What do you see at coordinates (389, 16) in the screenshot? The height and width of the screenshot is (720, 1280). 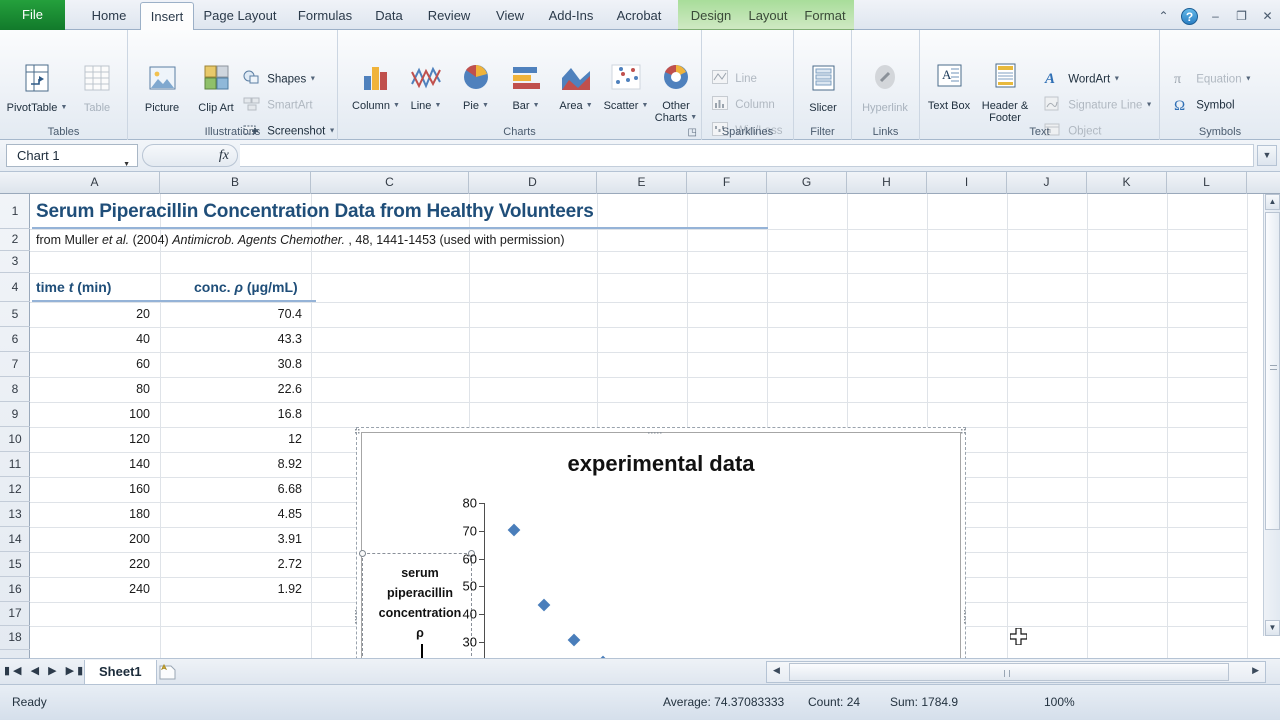 I see `tab-data: Data` at bounding box center [389, 16].